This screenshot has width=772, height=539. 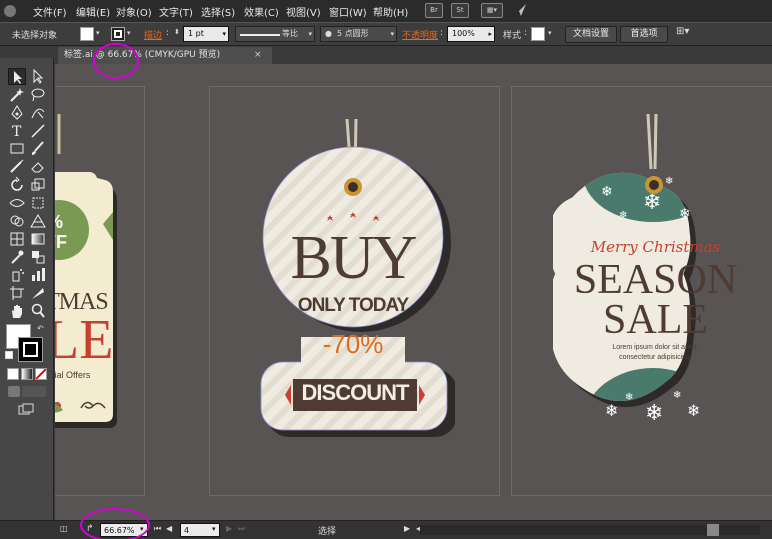 I want to click on variable-width-profile: 等比 ▾, so click(x=275, y=34).